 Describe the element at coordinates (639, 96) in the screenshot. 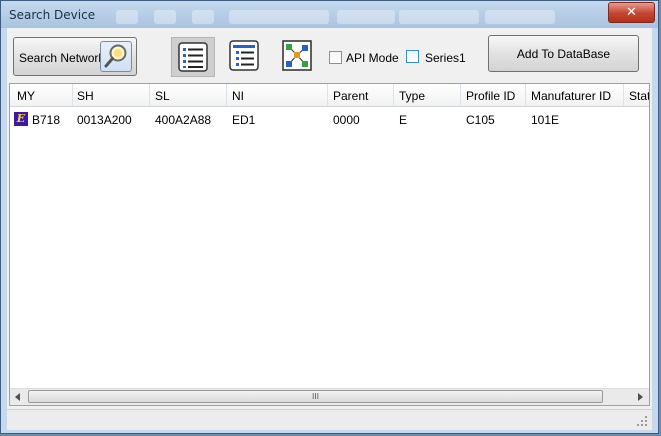

I see `column-header-status: Statu` at that location.